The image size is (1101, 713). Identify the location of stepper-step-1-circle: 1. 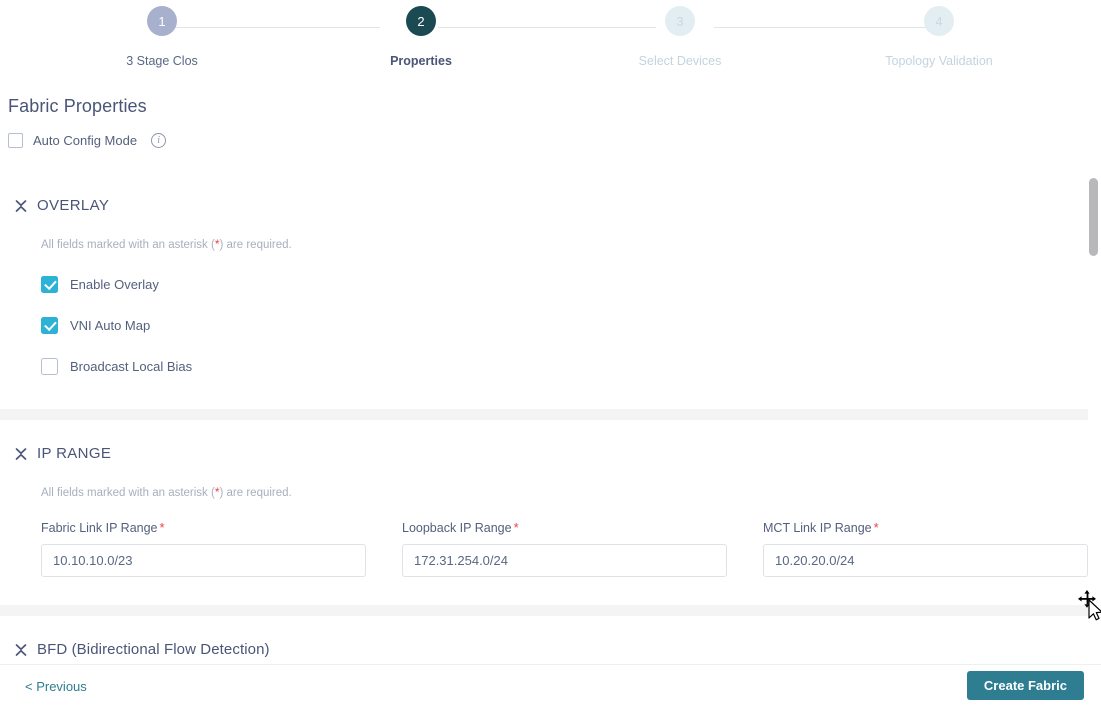
(162, 21).